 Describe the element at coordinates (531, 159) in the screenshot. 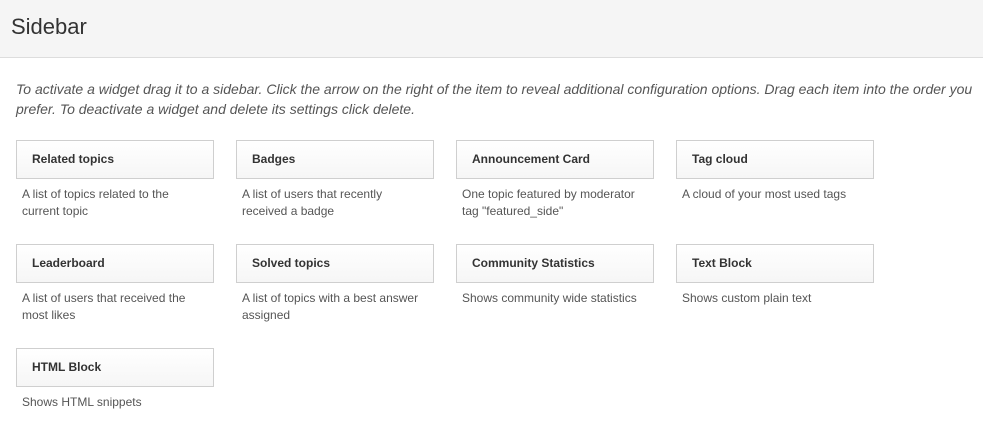

I see `widget-title: Announcement Card` at that location.